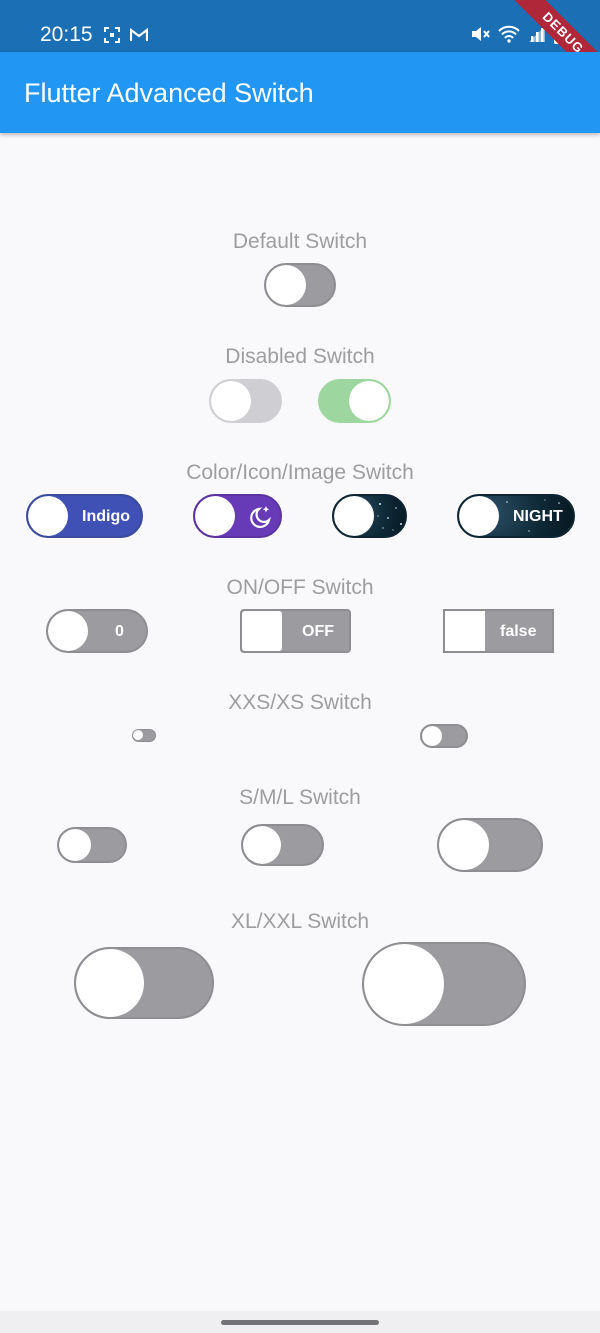 This screenshot has height=1333, width=600. I want to click on disabled-switch-on, so click(354, 401).